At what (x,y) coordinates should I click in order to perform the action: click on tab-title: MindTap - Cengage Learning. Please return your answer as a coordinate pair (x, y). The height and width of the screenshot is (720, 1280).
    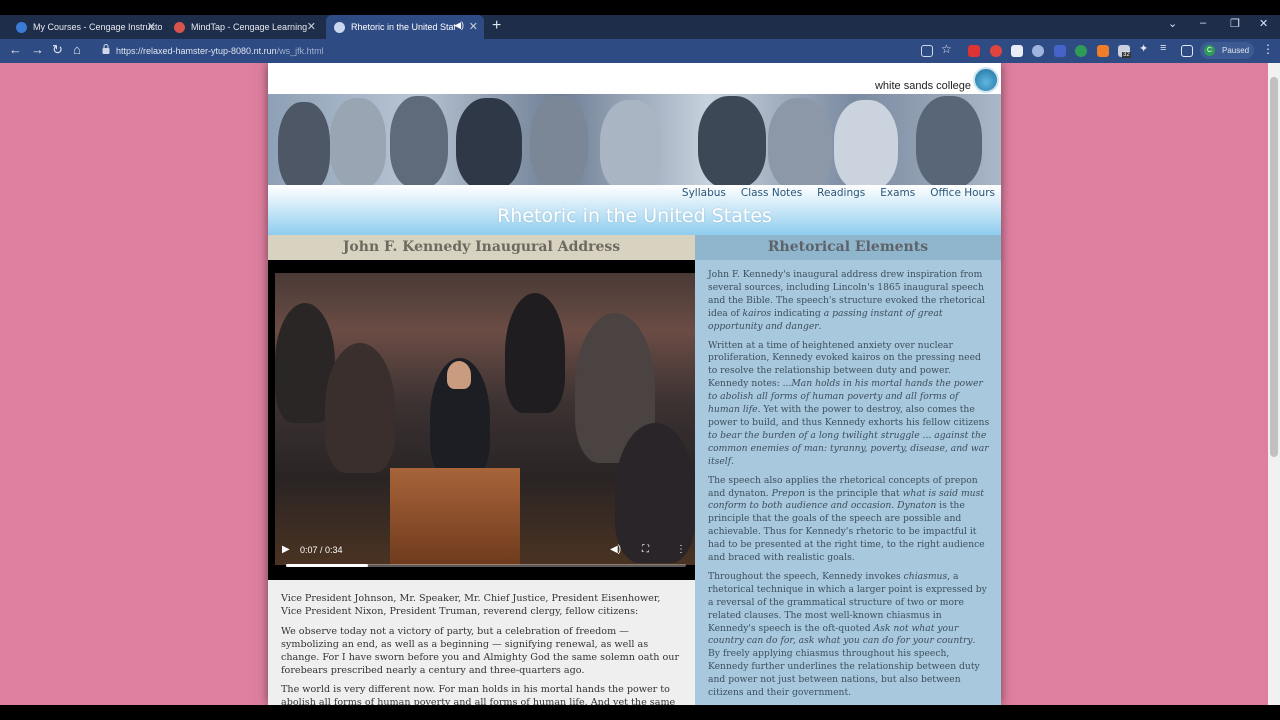
    Looking at the image, I should click on (249, 27).